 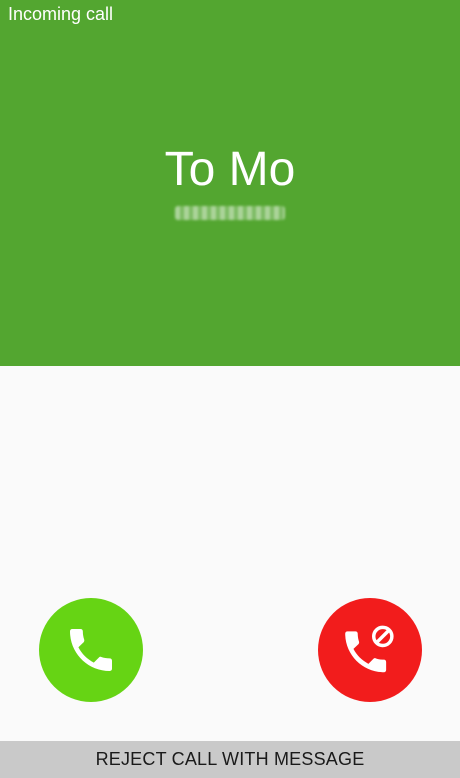 I want to click on reject-with-message-bar: REJECT CALL WITH MESSAGE, so click(x=230, y=759).